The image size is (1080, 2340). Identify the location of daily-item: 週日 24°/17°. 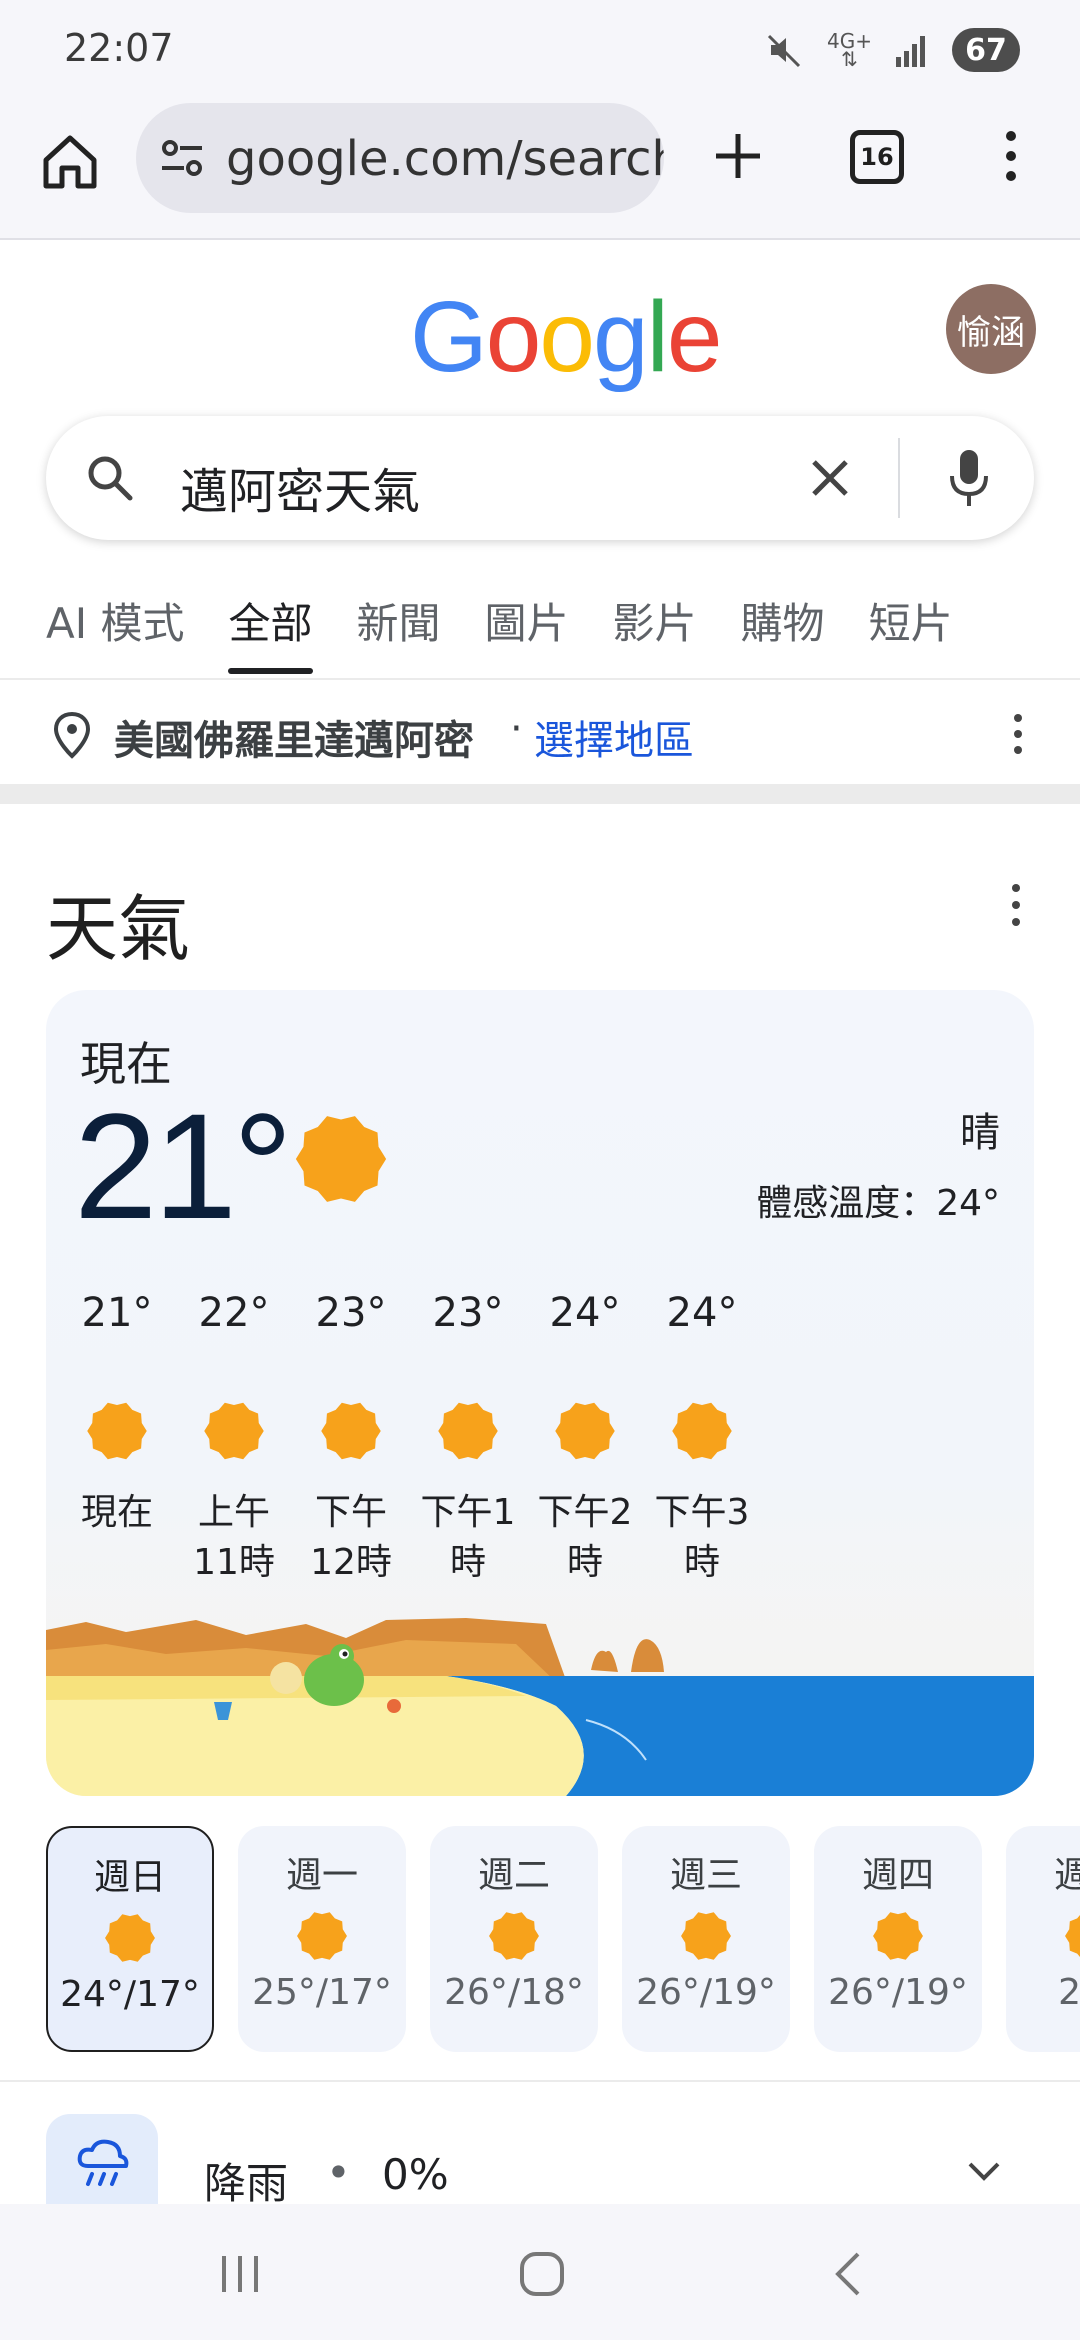
(130, 1939).